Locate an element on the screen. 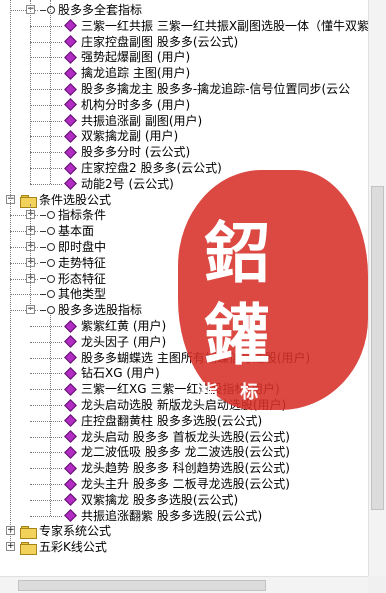 The width and height of the screenshot is (386, 593). tree-item-label: 股多多全套指标 is located at coordinates (100, 10).